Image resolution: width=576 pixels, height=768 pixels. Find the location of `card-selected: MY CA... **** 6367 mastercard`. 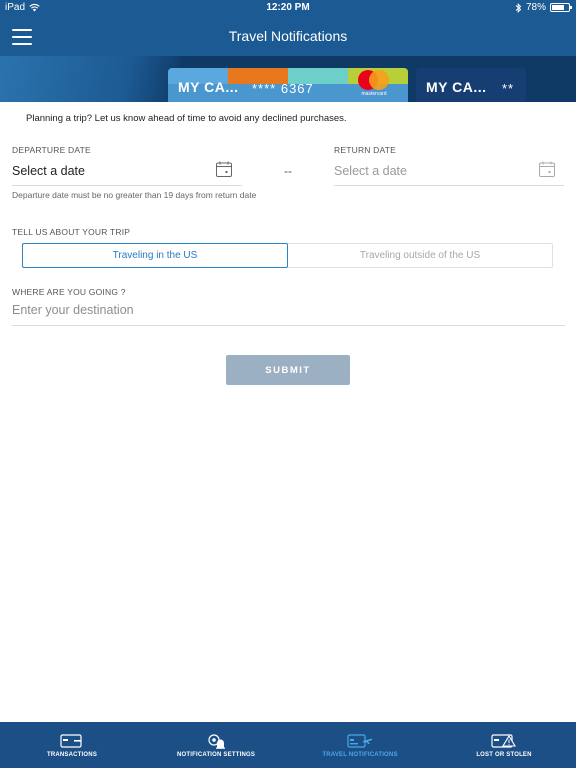

card-selected: MY CA... **** 6367 mastercard is located at coordinates (288, 85).